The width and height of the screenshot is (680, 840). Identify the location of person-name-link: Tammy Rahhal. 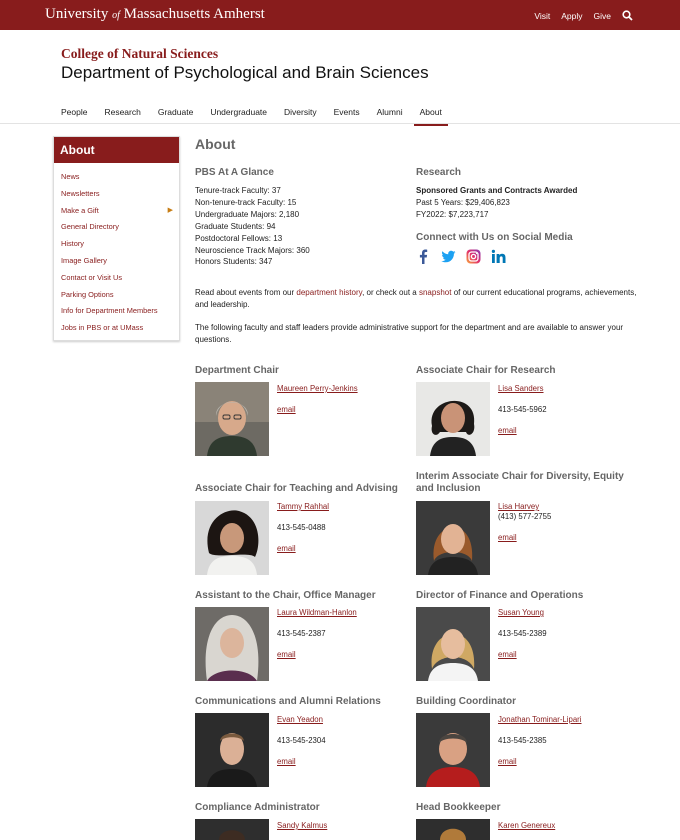
(303, 506).